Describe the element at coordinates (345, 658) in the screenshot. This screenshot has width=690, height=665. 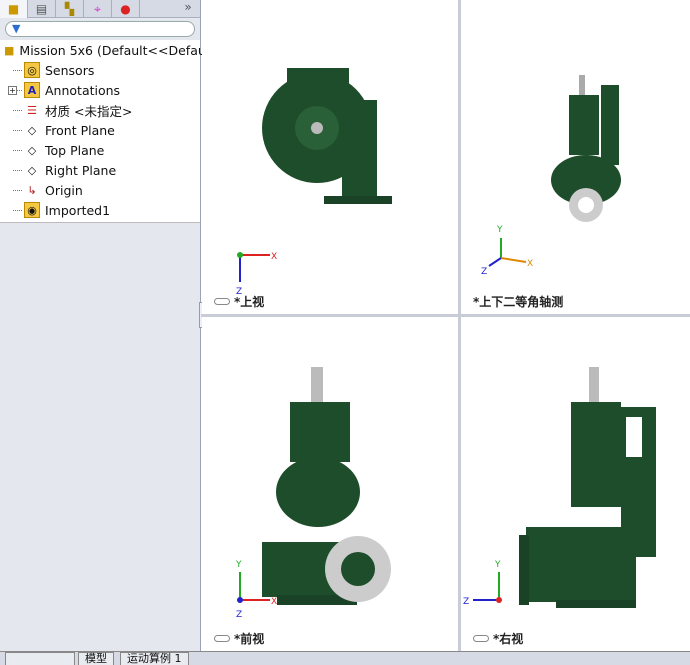
I see `bottom-tab-bar: 模型 运动算例 1` at that location.